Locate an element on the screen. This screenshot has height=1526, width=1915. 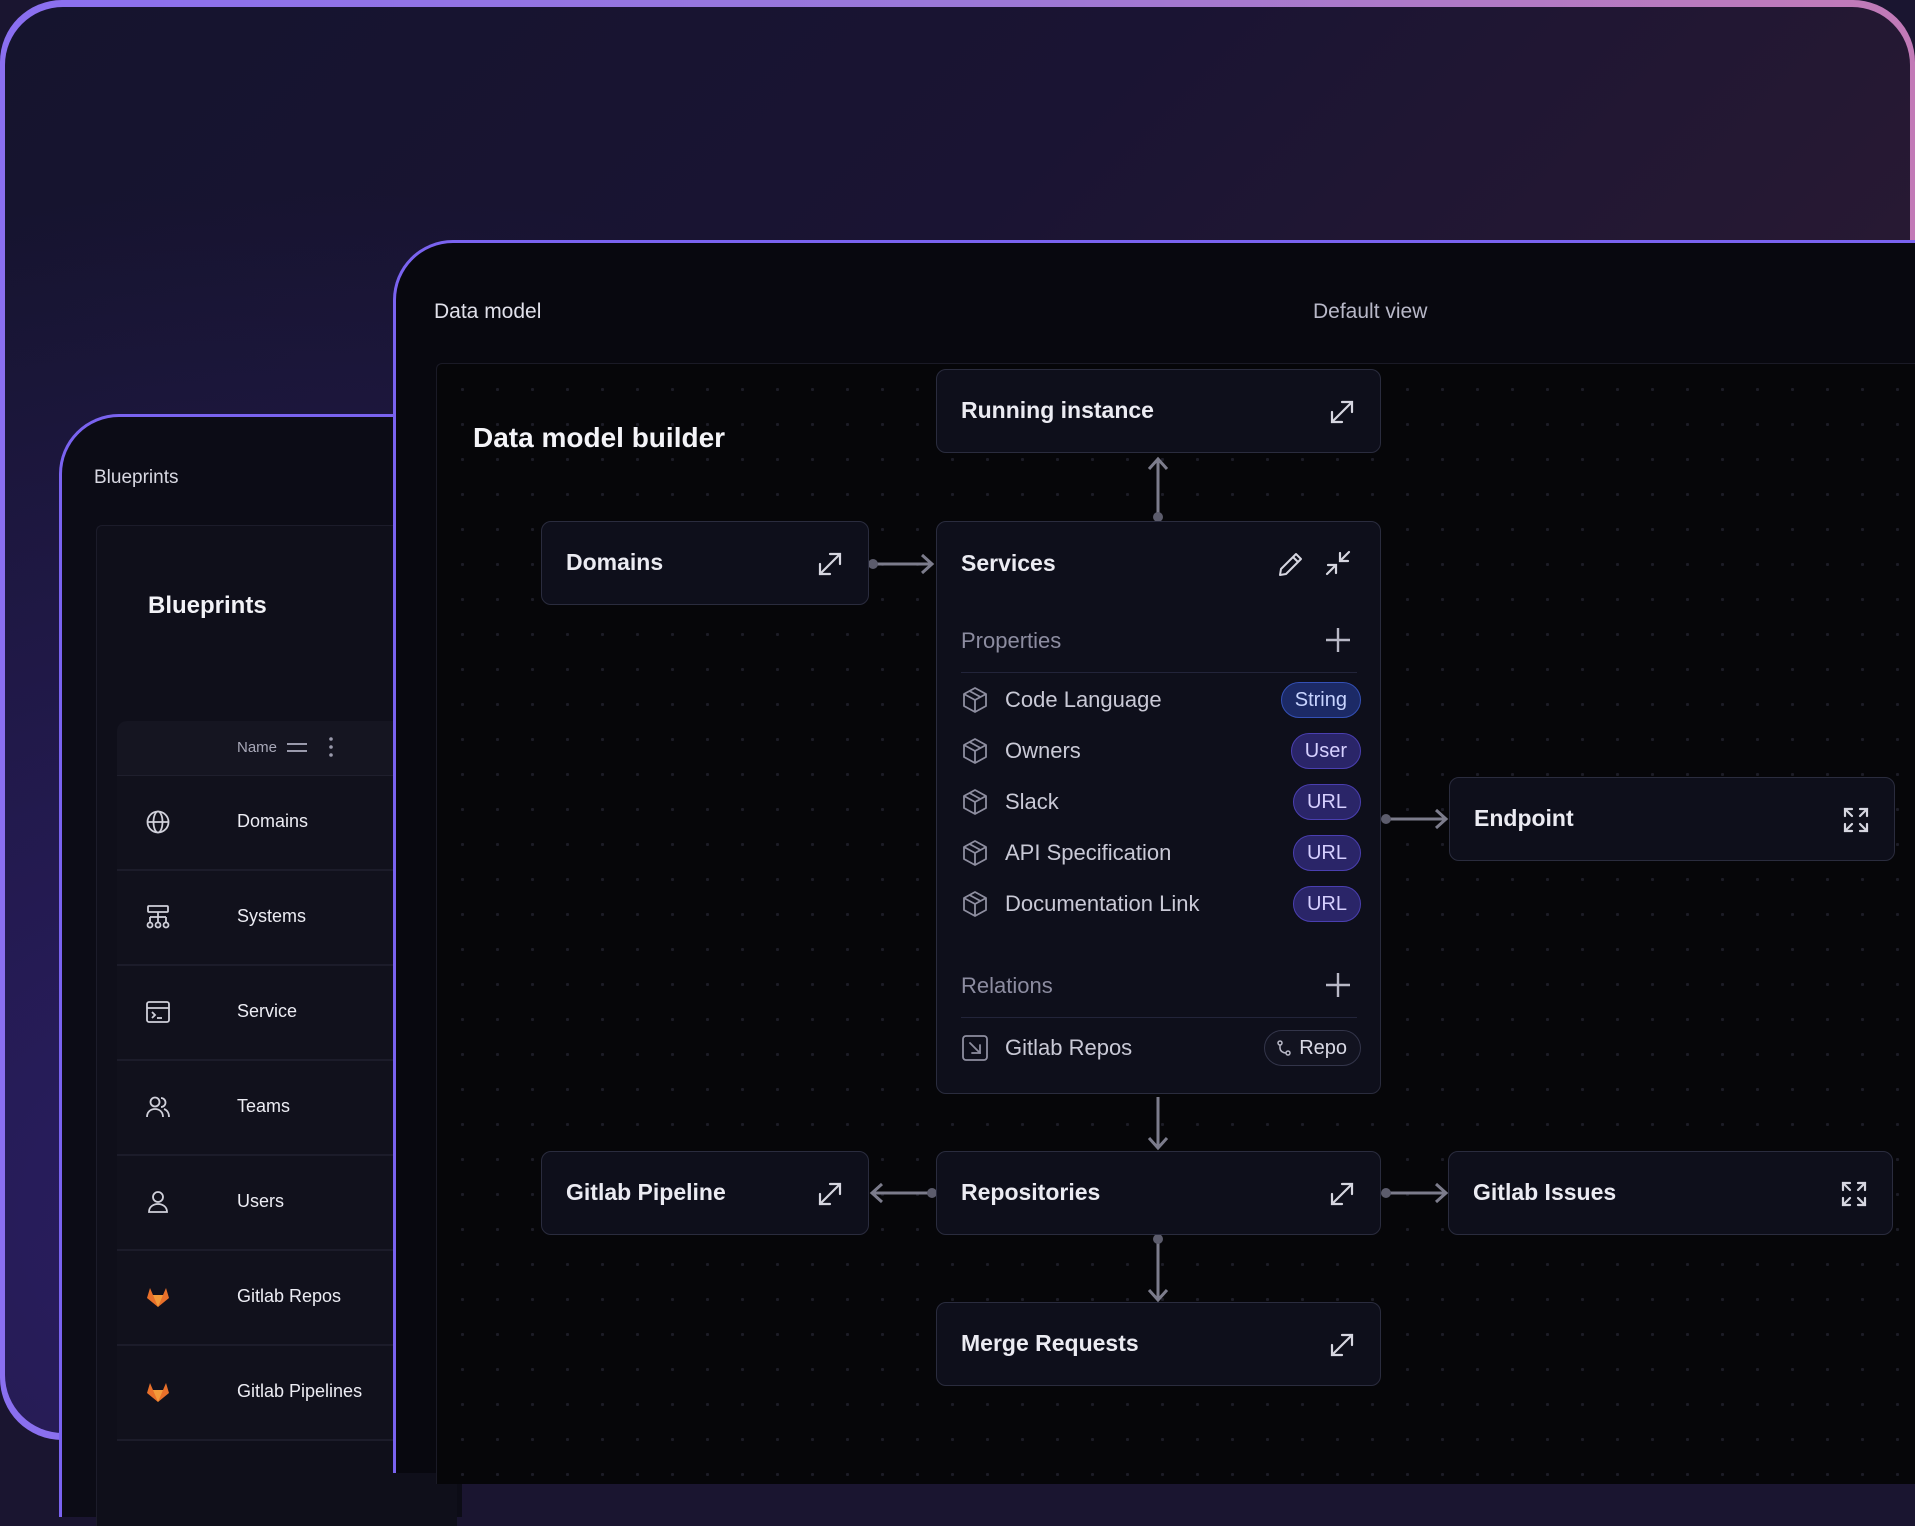
node-gitlab-issues: Gitlab Issues is located at coordinates (1670, 1193).